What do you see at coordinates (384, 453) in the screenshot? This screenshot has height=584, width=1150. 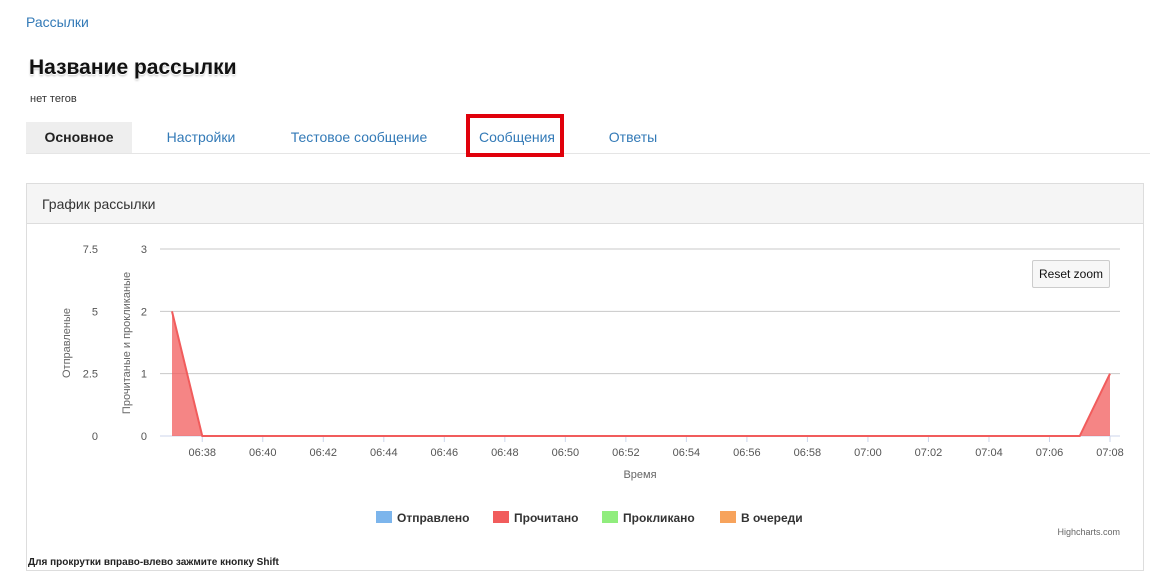 I see `x-tick-label: 06:44` at bounding box center [384, 453].